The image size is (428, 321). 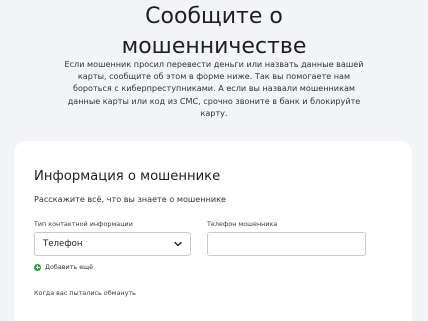 What do you see at coordinates (83, 224) in the screenshot?
I see `contact-type-label: Тип контактной информации` at bounding box center [83, 224].